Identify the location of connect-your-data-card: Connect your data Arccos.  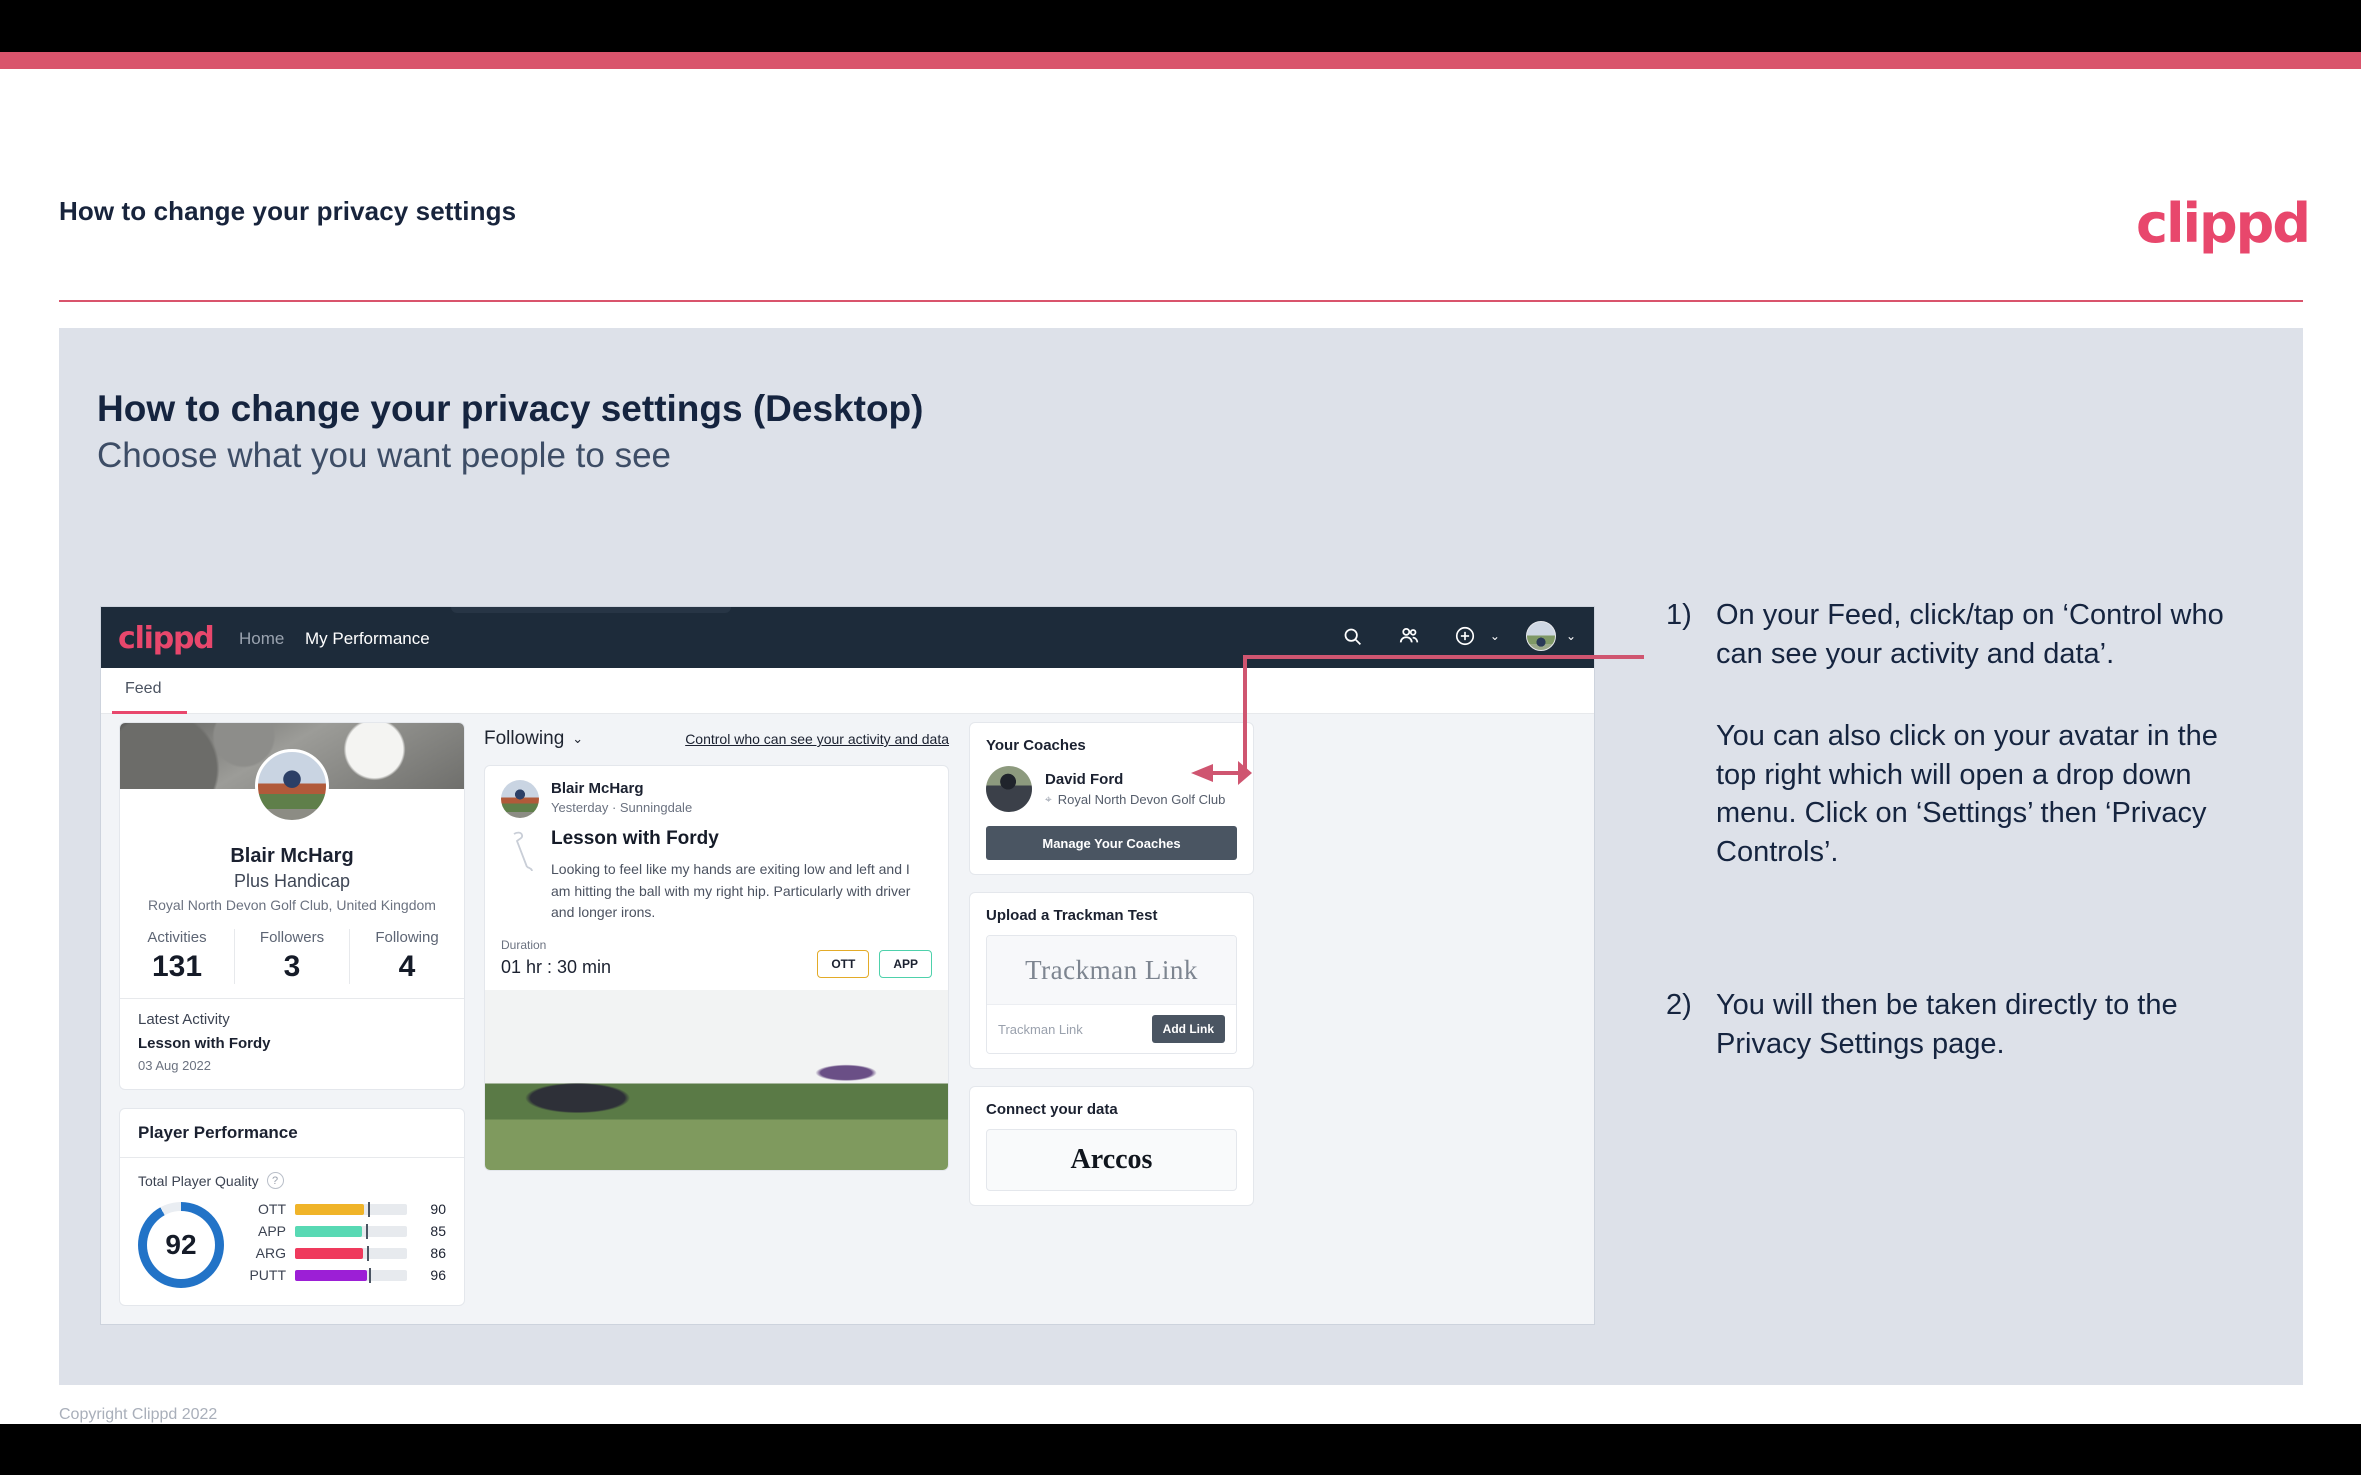
(1111, 1146).